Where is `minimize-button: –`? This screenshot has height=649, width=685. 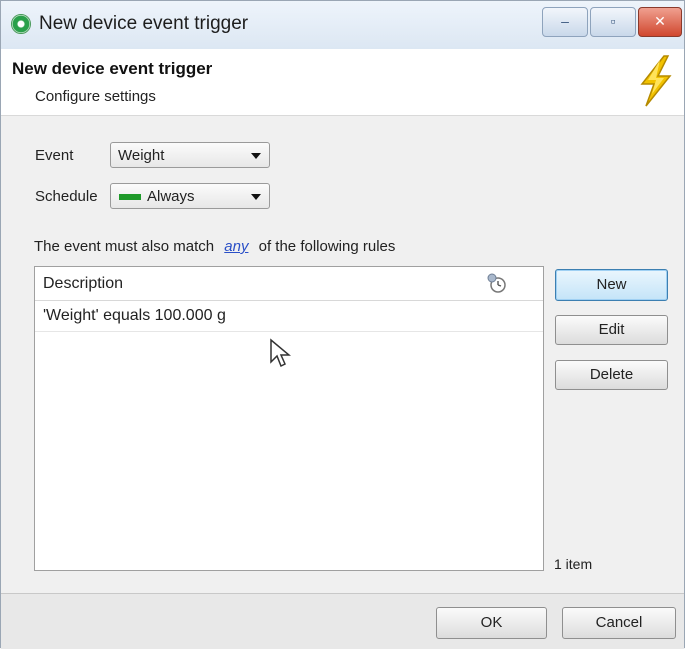
minimize-button: – is located at coordinates (565, 22).